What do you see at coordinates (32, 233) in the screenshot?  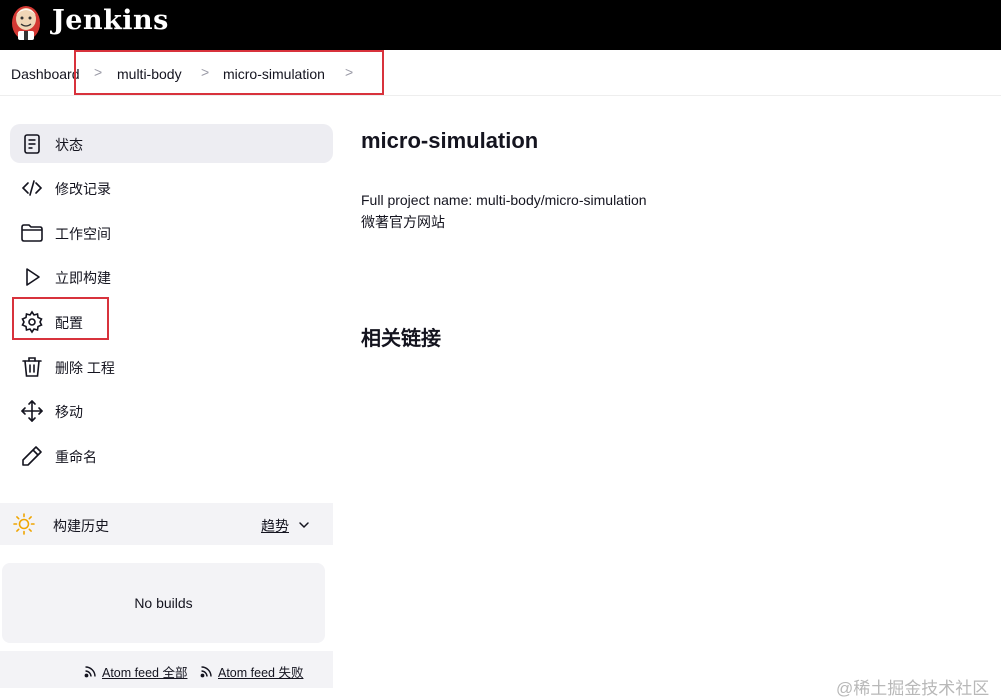 I see `folder-icon` at bounding box center [32, 233].